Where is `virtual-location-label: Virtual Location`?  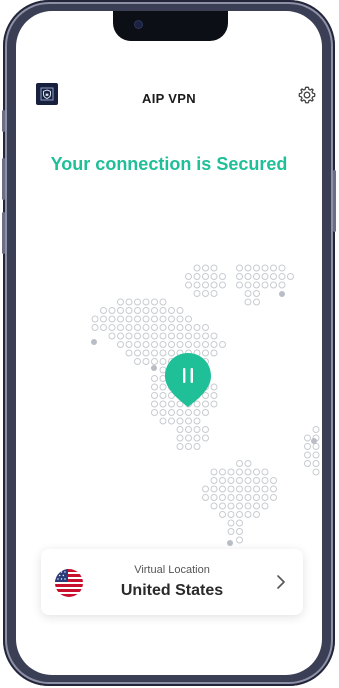 virtual-location-label: Virtual Location is located at coordinates (172, 570).